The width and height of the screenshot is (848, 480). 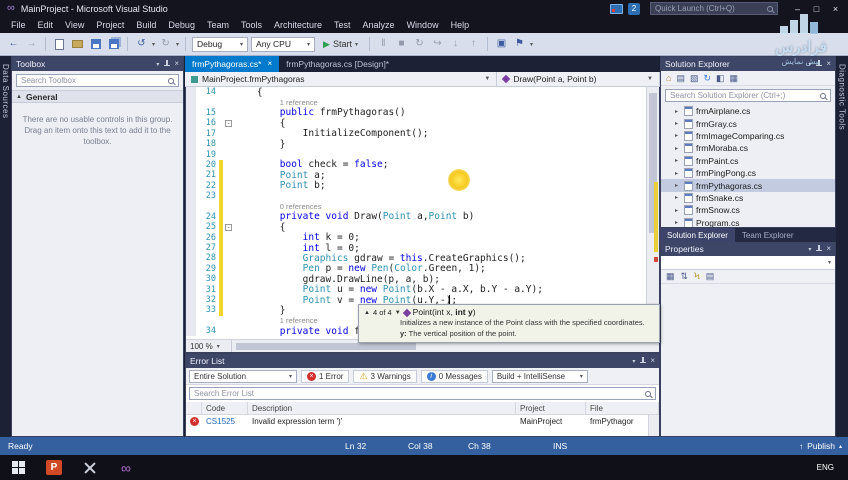 I want to click on undo-icon: ↺, so click(x=141, y=44).